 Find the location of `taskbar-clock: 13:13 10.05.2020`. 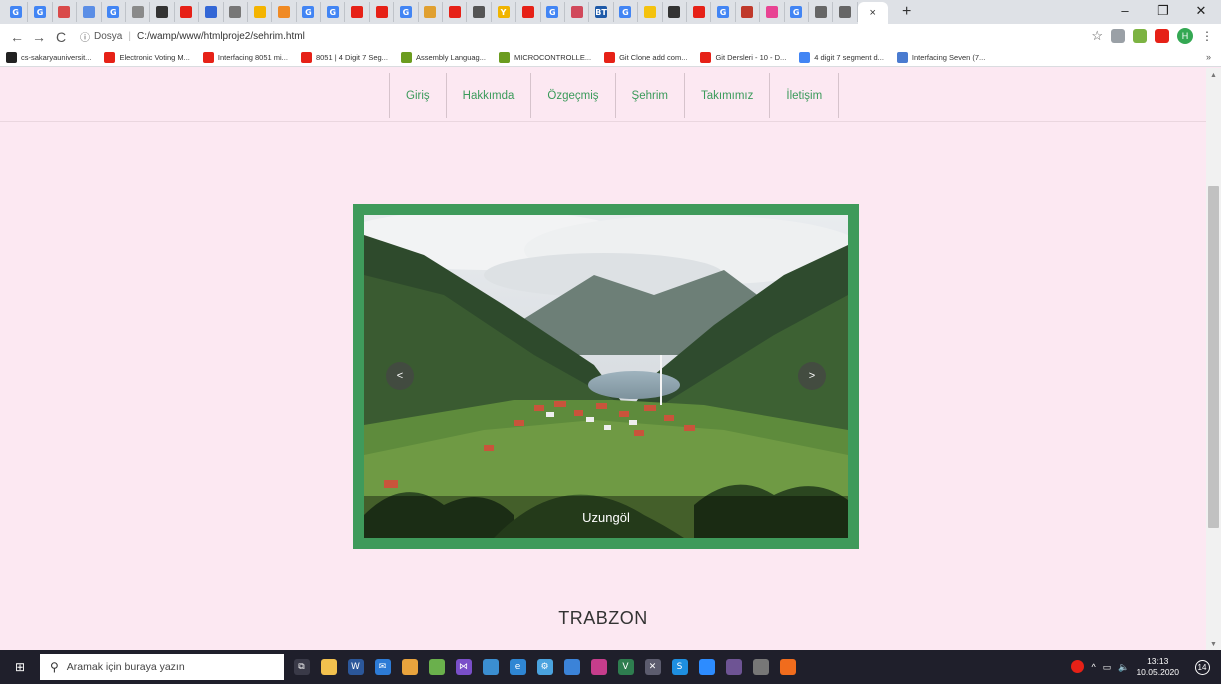

taskbar-clock: 13:13 10.05.2020 is located at coordinates (1157, 667).